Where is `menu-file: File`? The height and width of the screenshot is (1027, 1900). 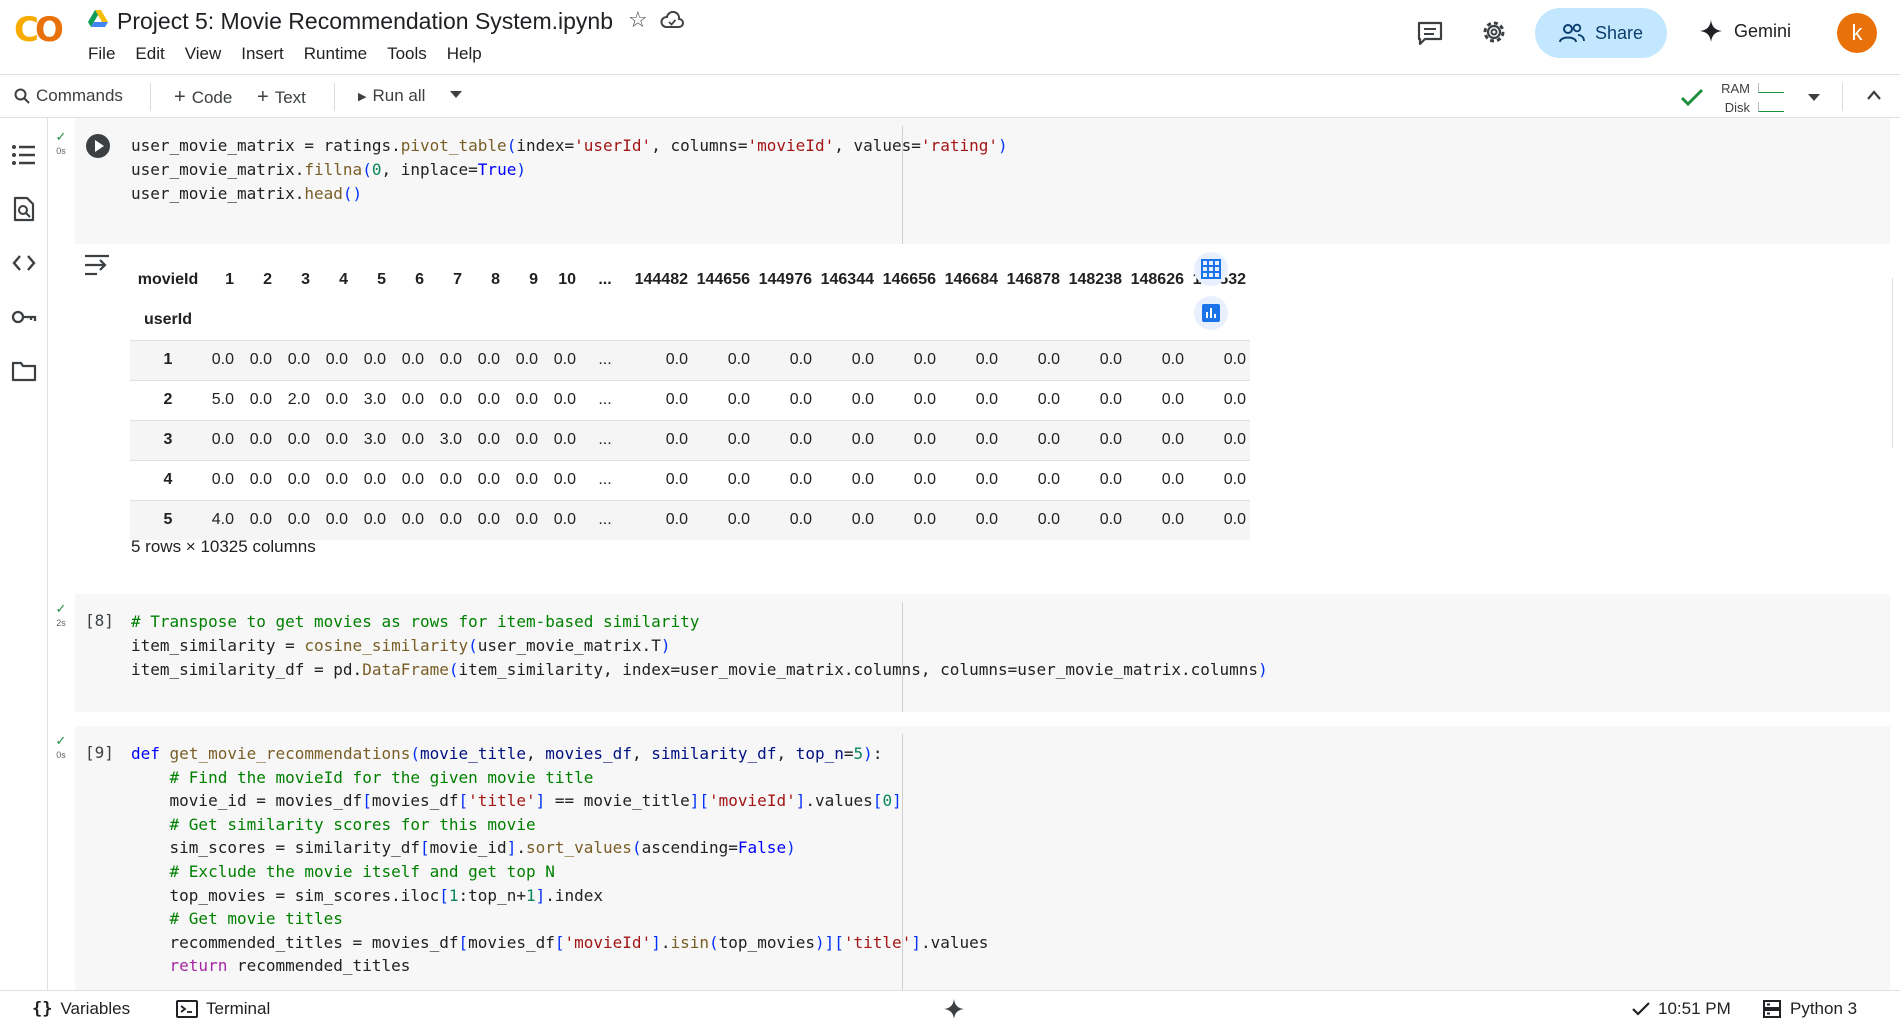 menu-file: File is located at coordinates (101, 54).